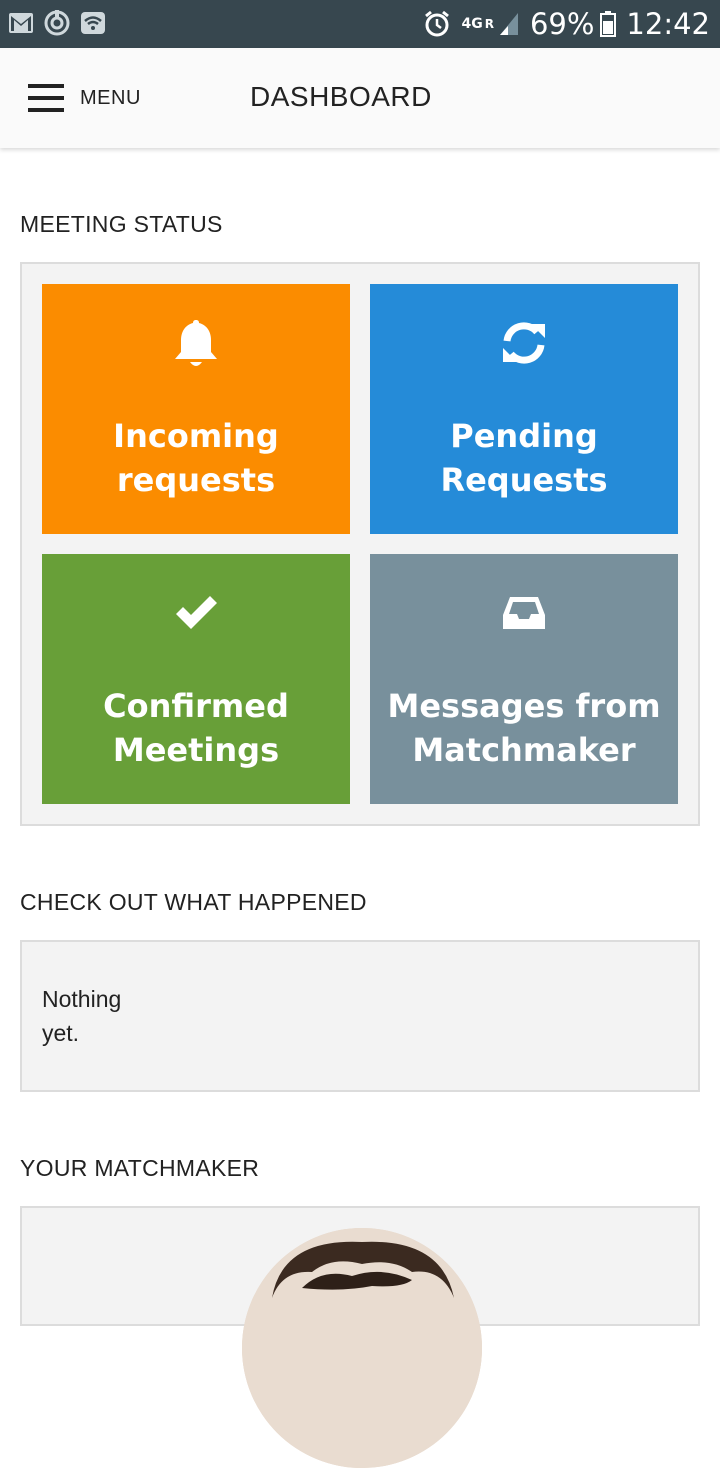 This screenshot has height=1468, width=720. Describe the element at coordinates (93, 23) in the screenshot. I see `wifi-icon` at that location.